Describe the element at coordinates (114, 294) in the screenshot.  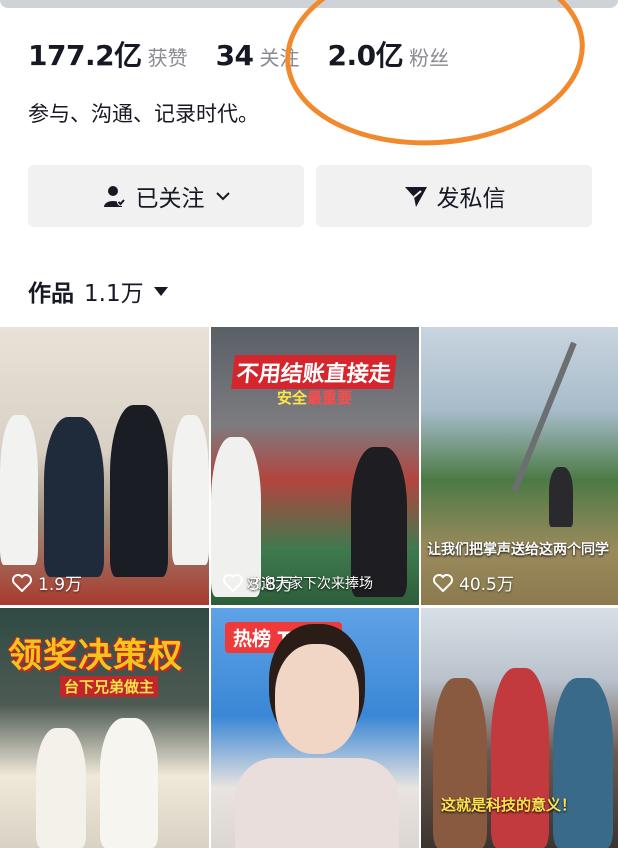
I see `works-count: 1.1万` at that location.